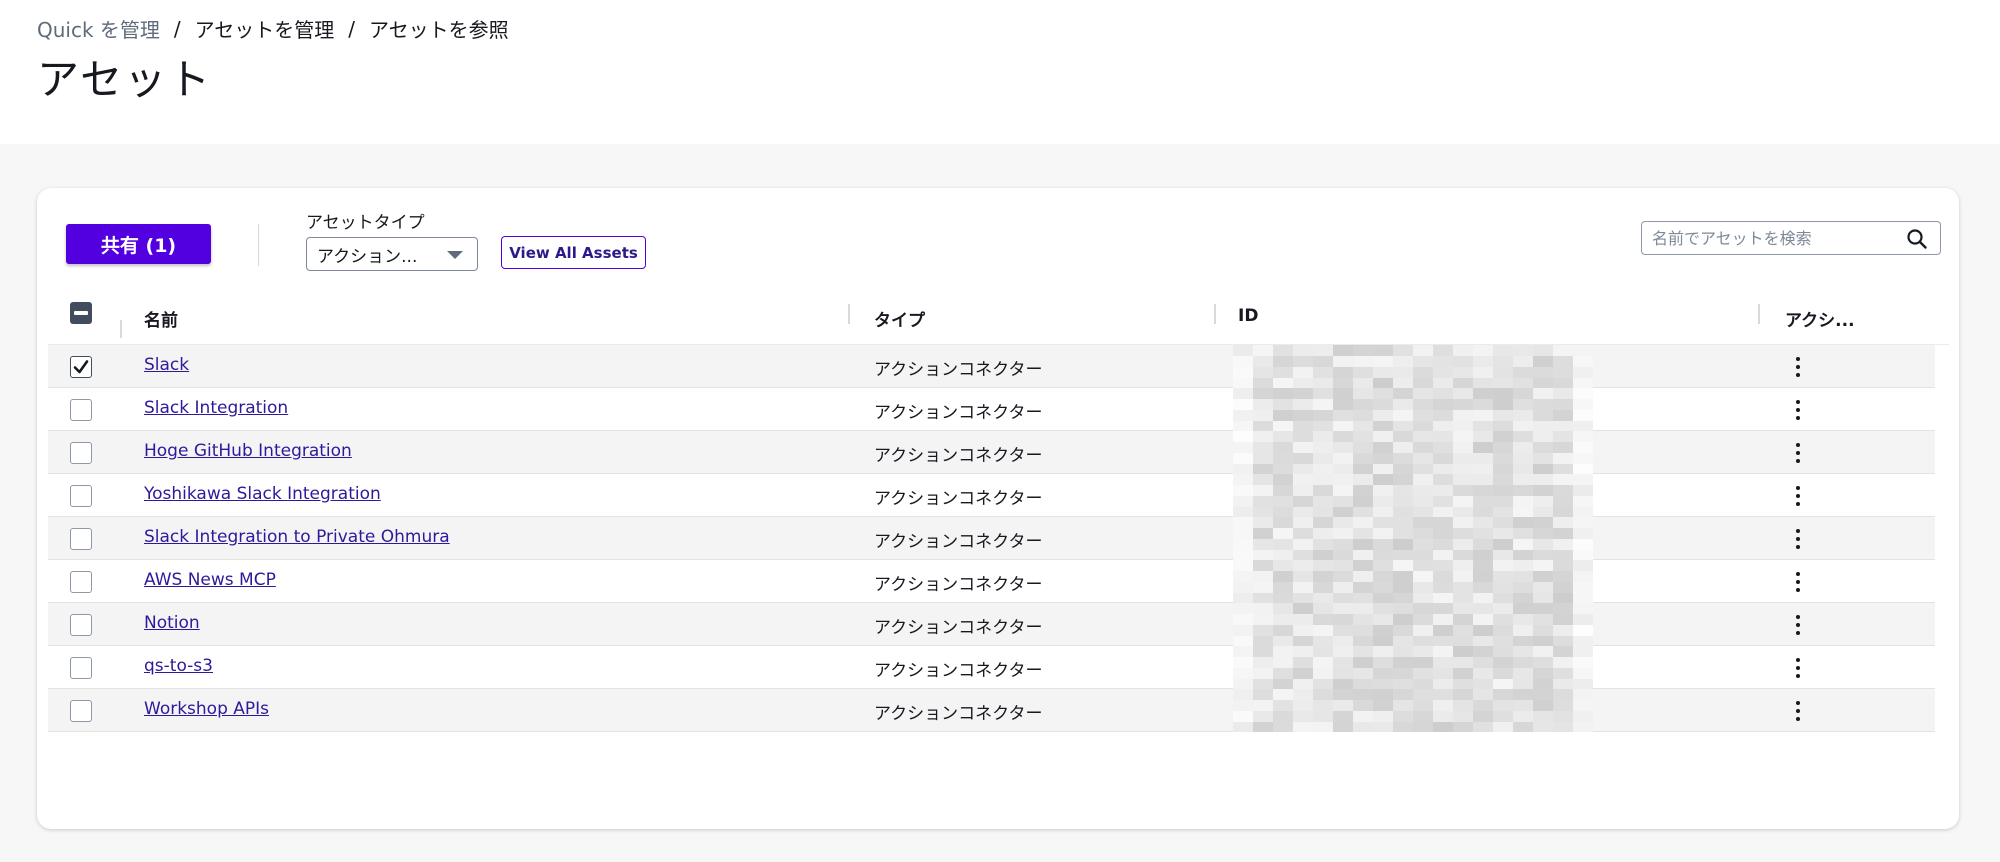 This screenshot has height=862, width=2000. I want to click on table-row: Hoge GitHub Integration アクションコネクター, so click(991, 453).